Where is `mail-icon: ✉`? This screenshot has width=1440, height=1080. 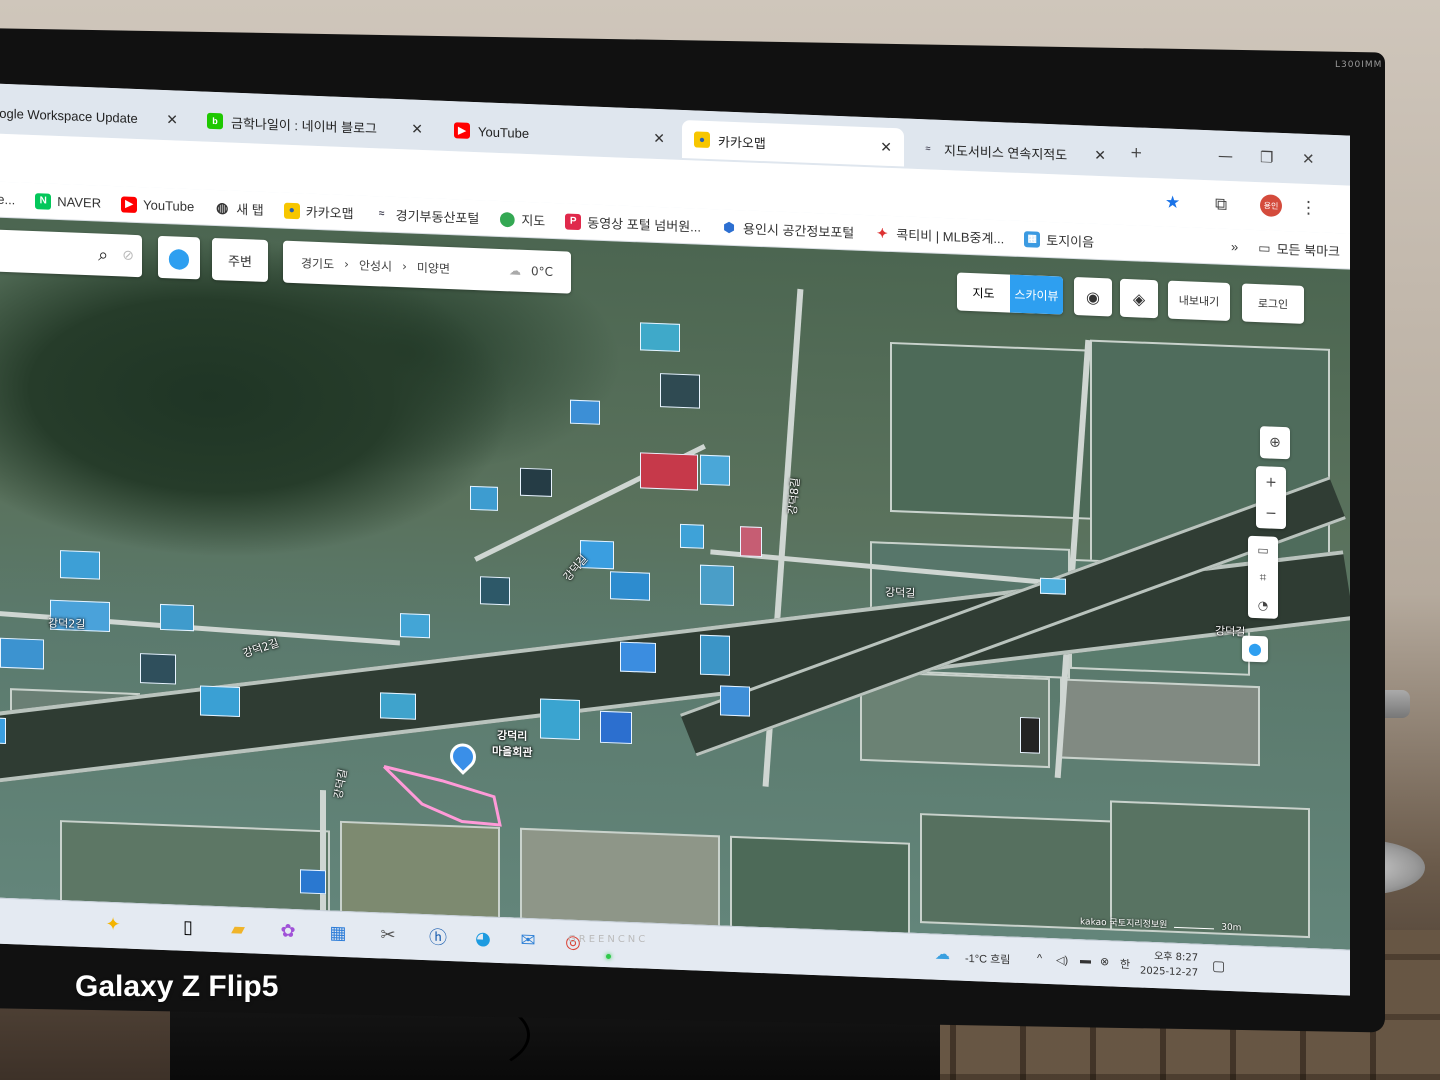
mail-icon: ✉ is located at coordinates (528, 940).